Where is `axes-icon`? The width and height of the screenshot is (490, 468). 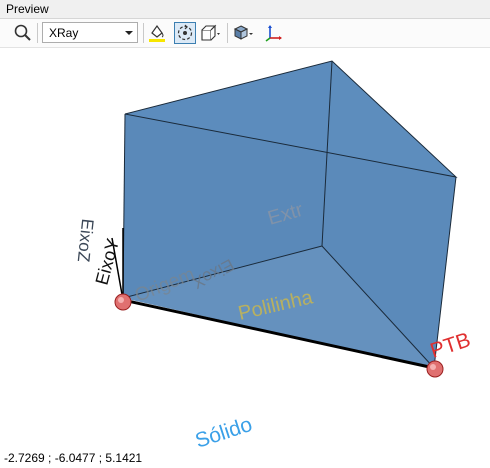 axes-icon is located at coordinates (273, 33).